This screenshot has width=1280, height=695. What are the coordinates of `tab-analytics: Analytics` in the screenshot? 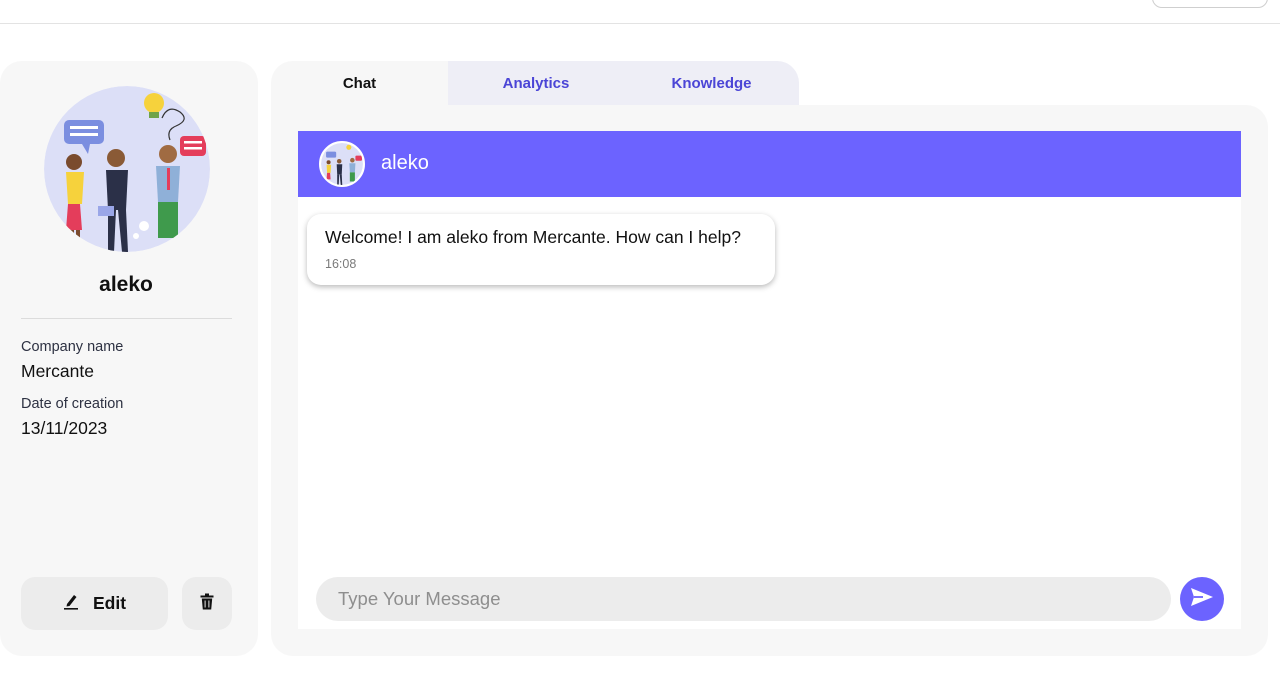 It's located at (536, 83).